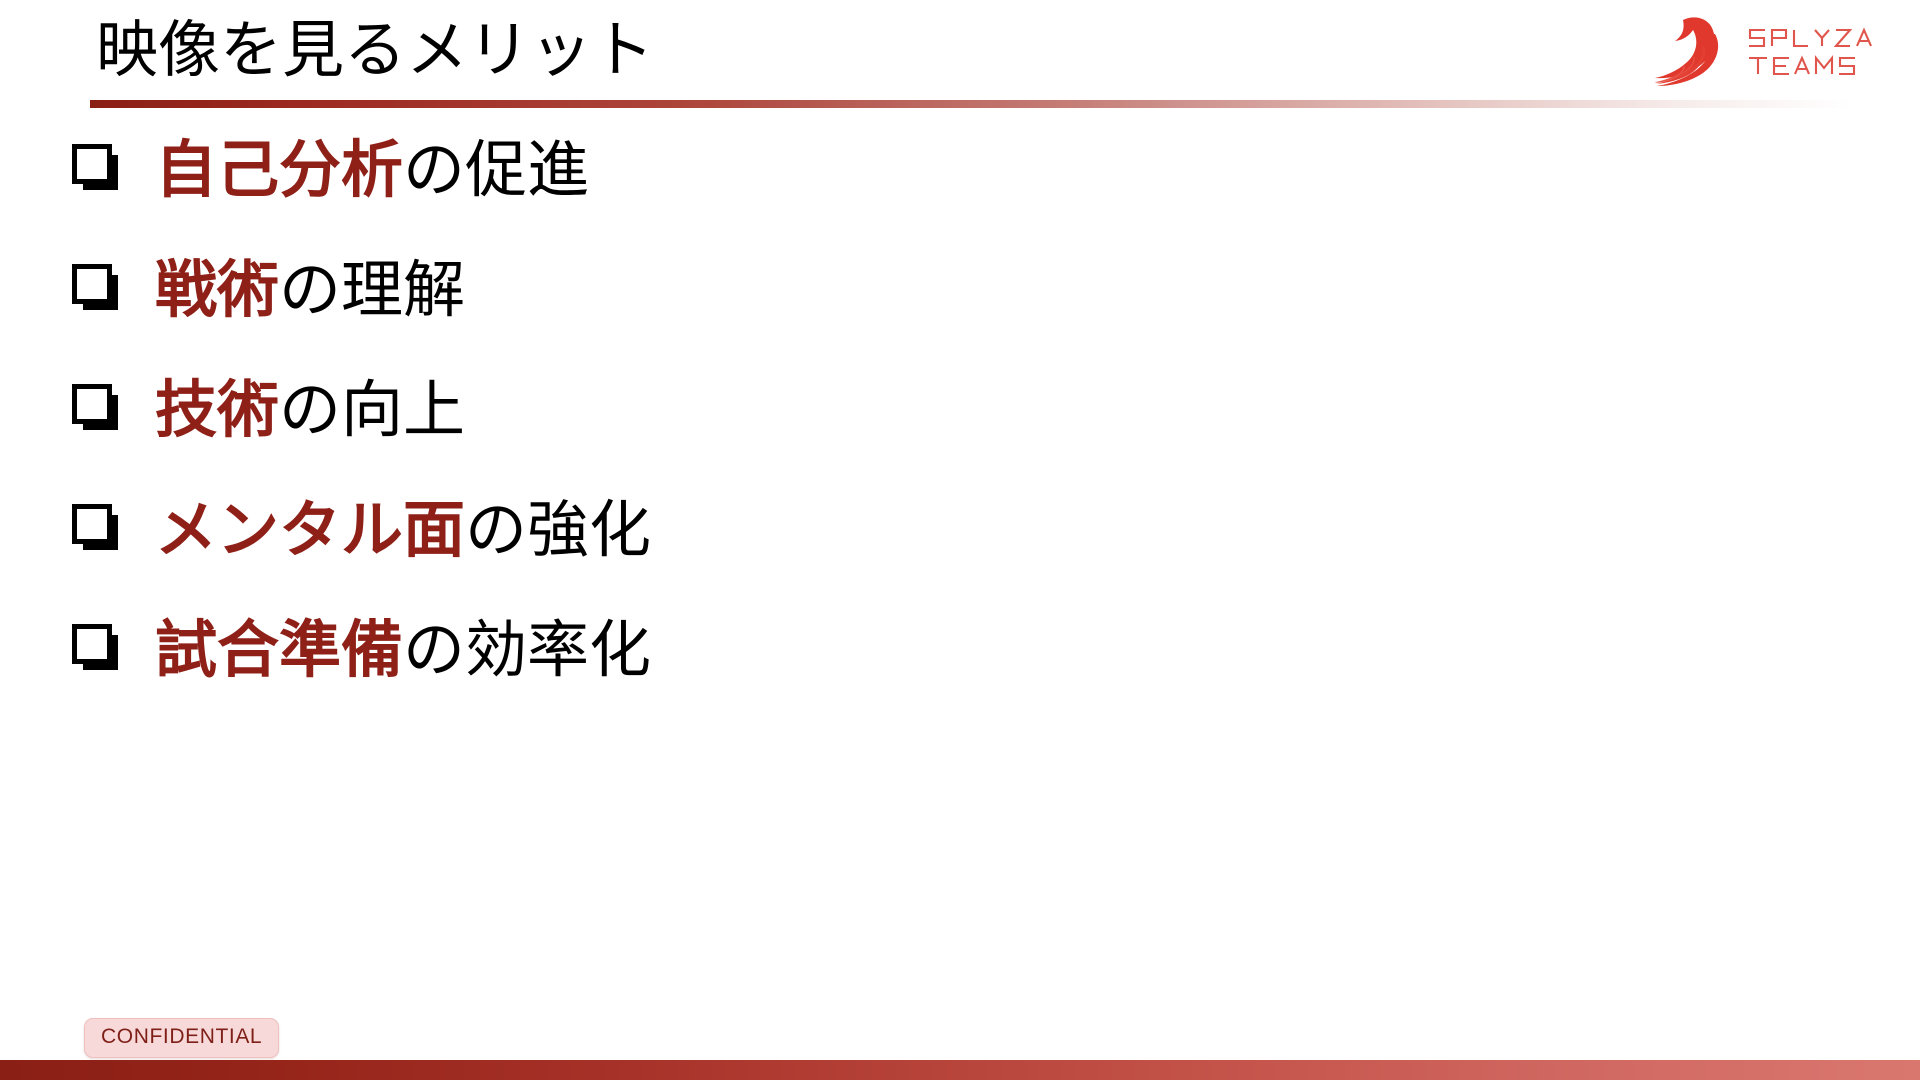 Image resolution: width=1920 pixels, height=1080 pixels. What do you see at coordinates (960, 552) in the screenshot?
I see `list-item: メンタル面の強化` at bounding box center [960, 552].